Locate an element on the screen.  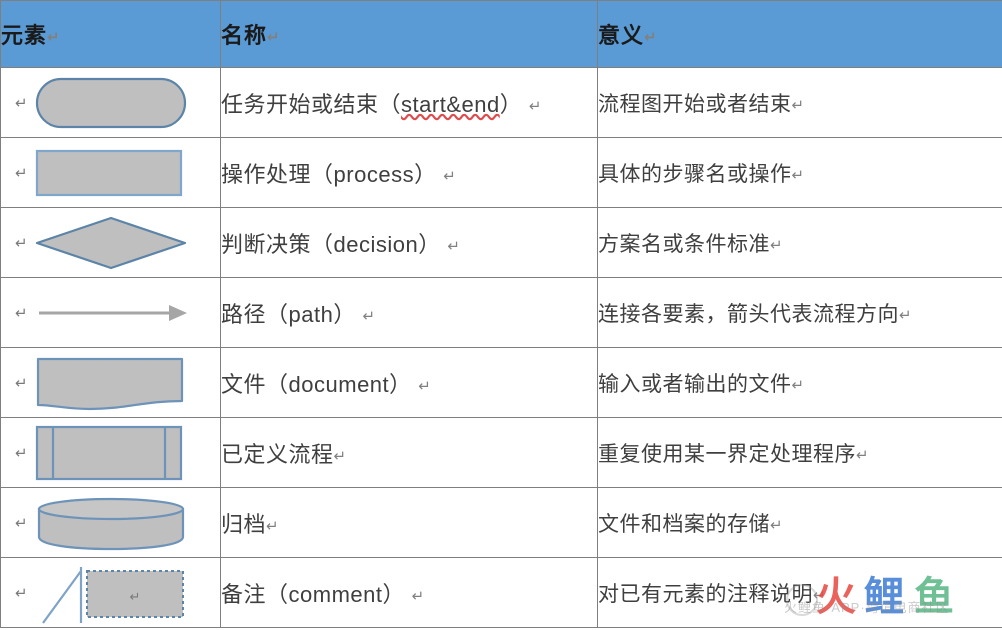
name-en: comment is located at coordinates (336, 594).